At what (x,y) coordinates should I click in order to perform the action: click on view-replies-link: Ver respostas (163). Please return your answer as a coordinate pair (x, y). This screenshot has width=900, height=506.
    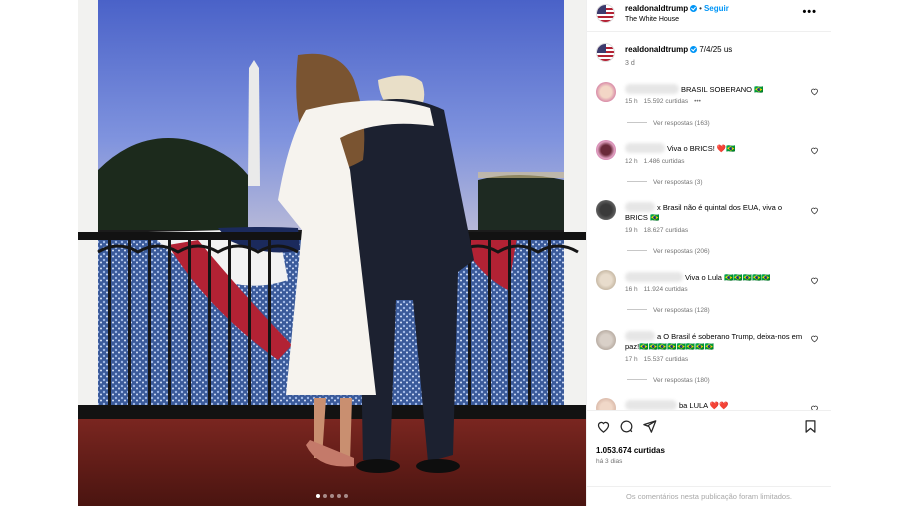
    Looking at the image, I should click on (668, 123).